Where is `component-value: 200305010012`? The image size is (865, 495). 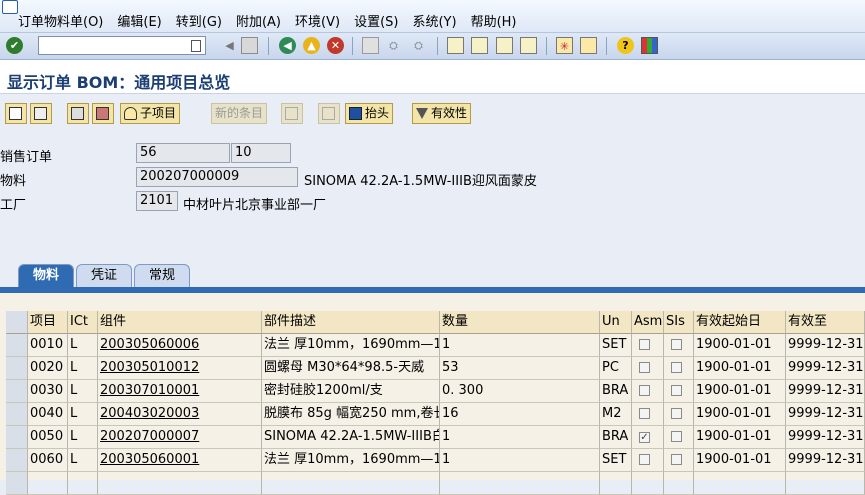
component-value: 200305010012 is located at coordinates (149, 367).